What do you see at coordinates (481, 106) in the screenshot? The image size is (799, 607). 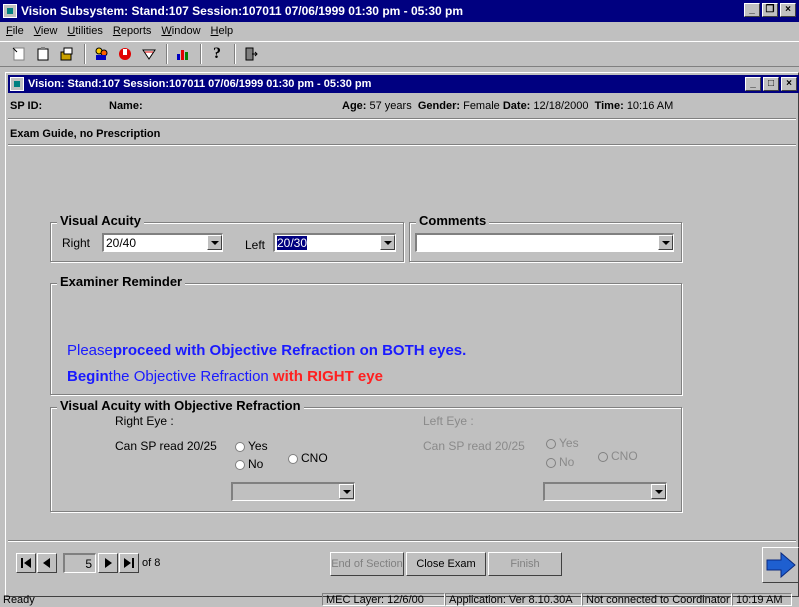 I see `gender-value: Female` at bounding box center [481, 106].